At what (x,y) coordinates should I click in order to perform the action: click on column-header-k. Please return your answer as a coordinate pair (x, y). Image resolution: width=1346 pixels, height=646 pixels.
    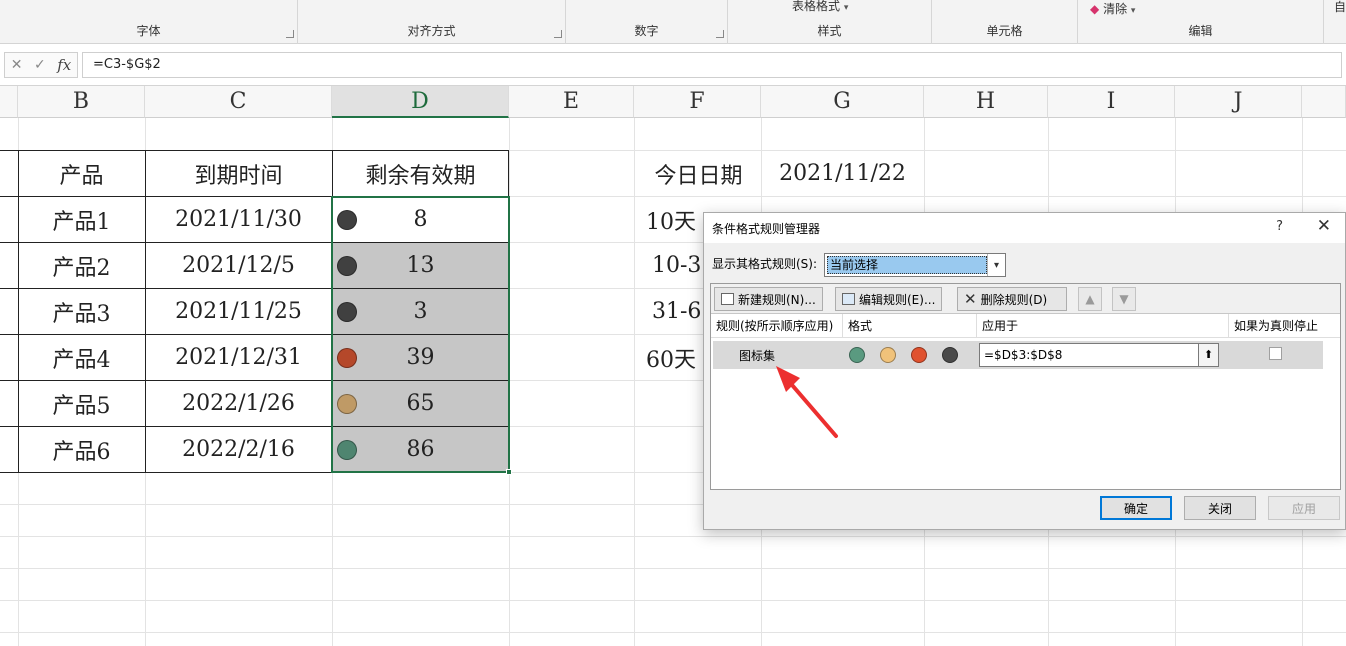
    Looking at the image, I should click on (1324, 102).